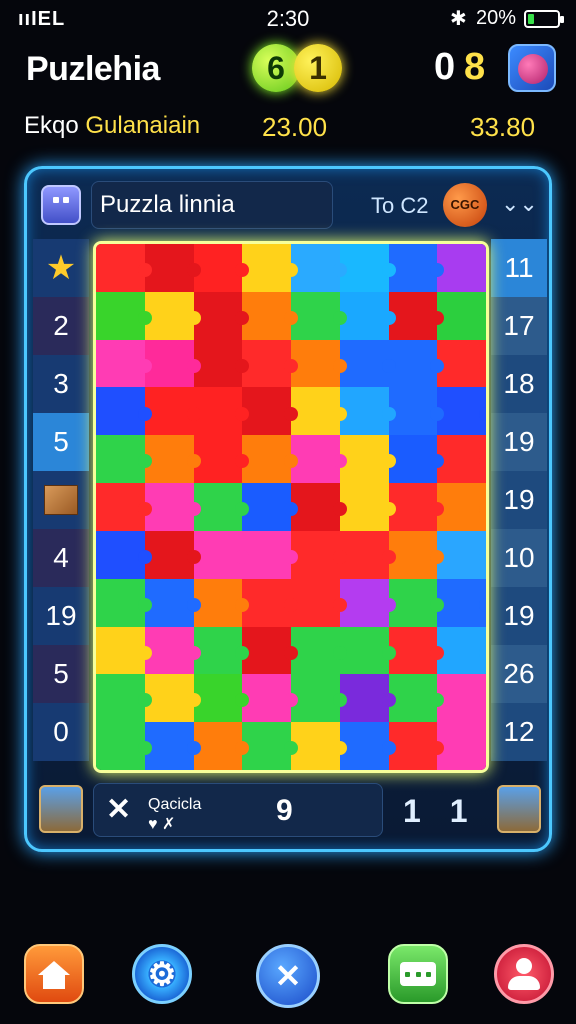  Describe the element at coordinates (61, 326) in the screenshot. I see `left-column-cell: 2` at that location.